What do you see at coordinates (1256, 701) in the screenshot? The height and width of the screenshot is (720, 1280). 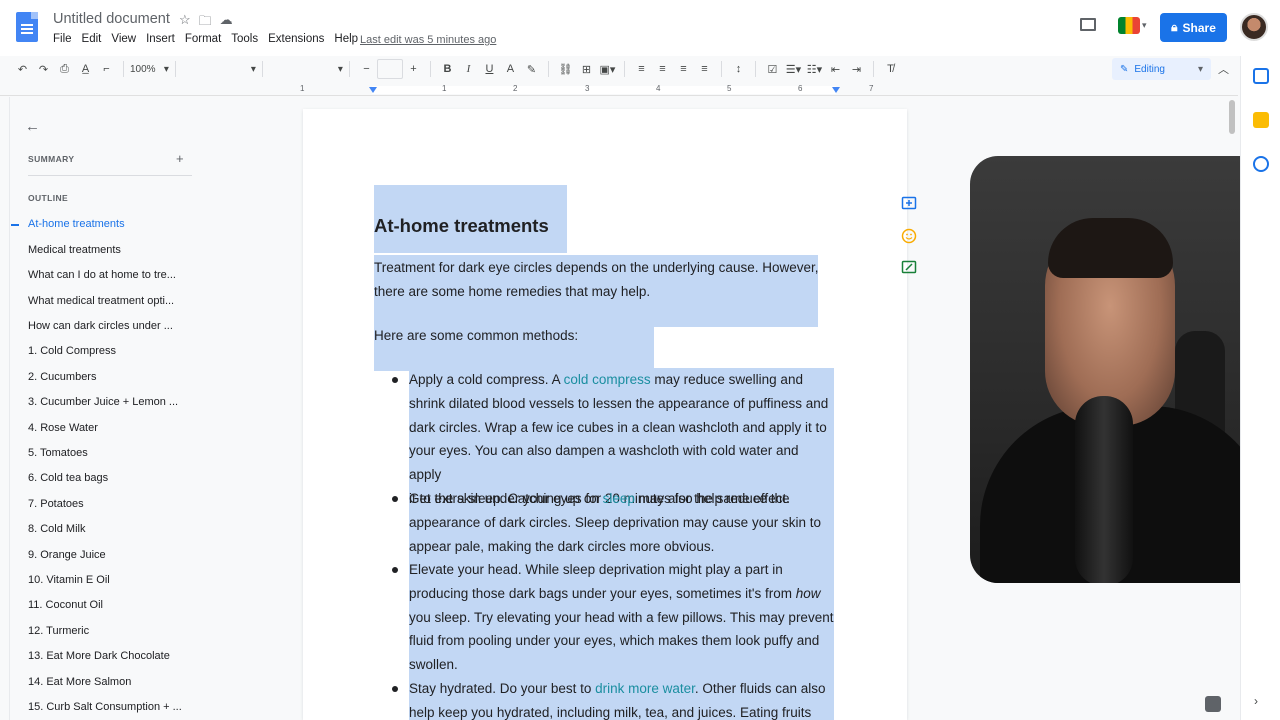 I see `chevron-right-icon: ›` at bounding box center [1256, 701].